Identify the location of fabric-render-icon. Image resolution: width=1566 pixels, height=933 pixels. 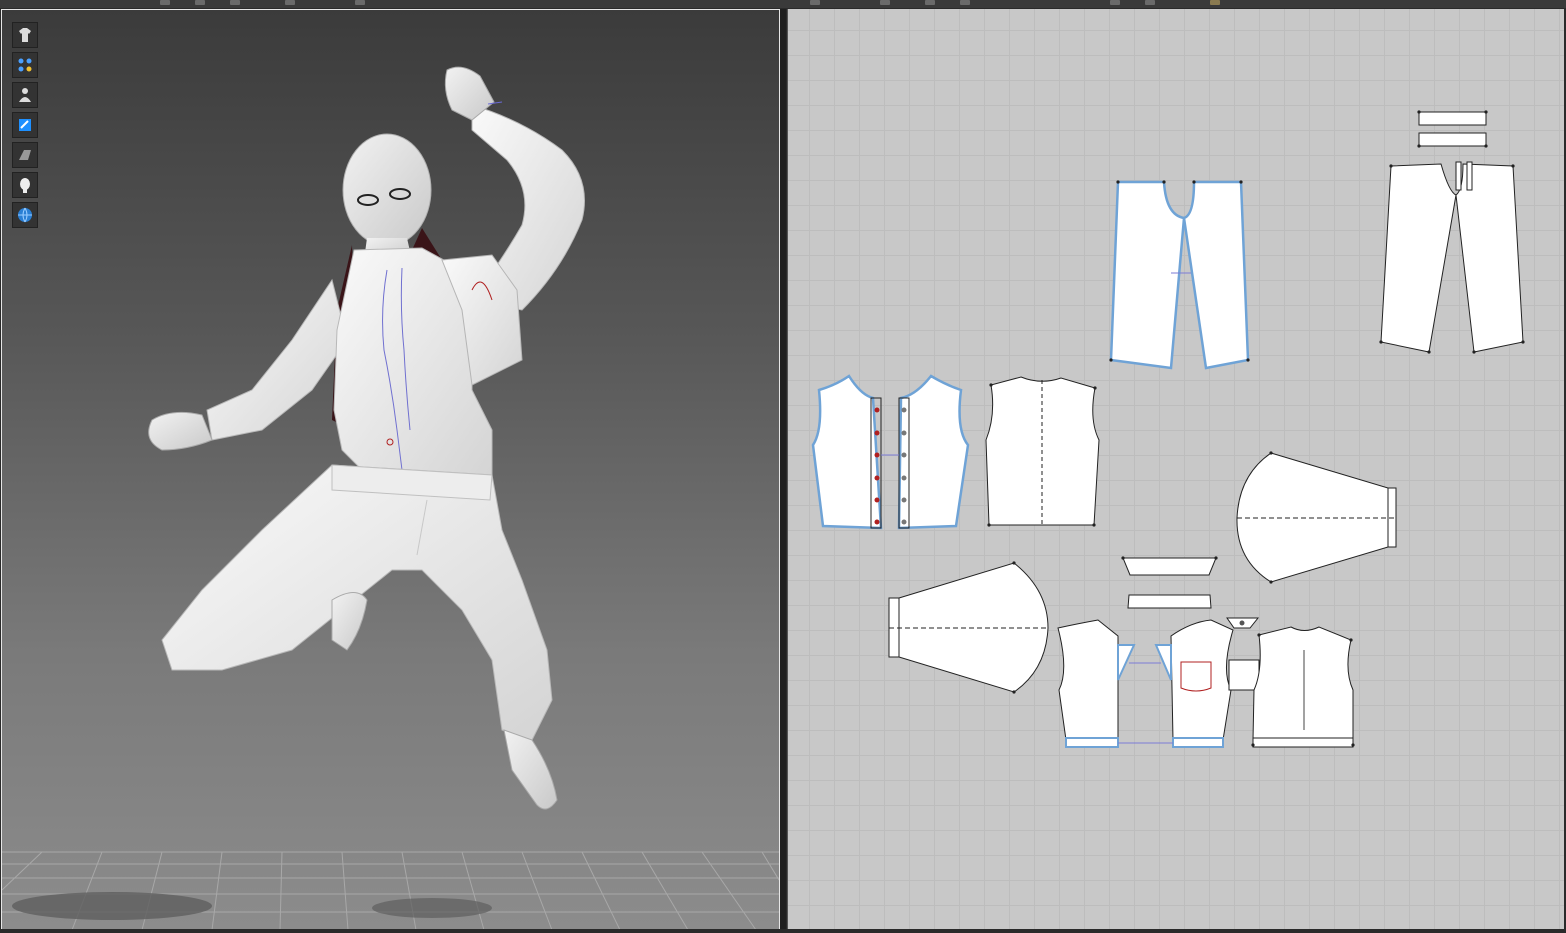
(25, 125).